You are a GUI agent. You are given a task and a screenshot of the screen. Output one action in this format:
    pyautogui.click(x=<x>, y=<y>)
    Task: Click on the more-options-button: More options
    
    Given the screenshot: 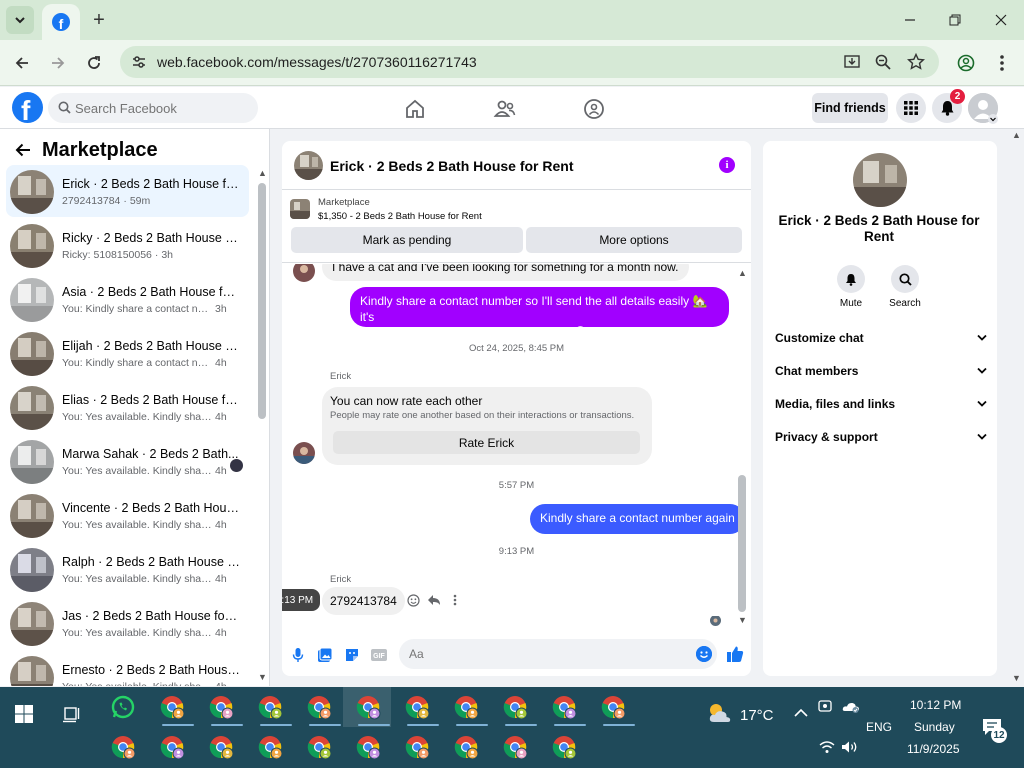 What is the action you would take?
    pyautogui.click(x=634, y=240)
    